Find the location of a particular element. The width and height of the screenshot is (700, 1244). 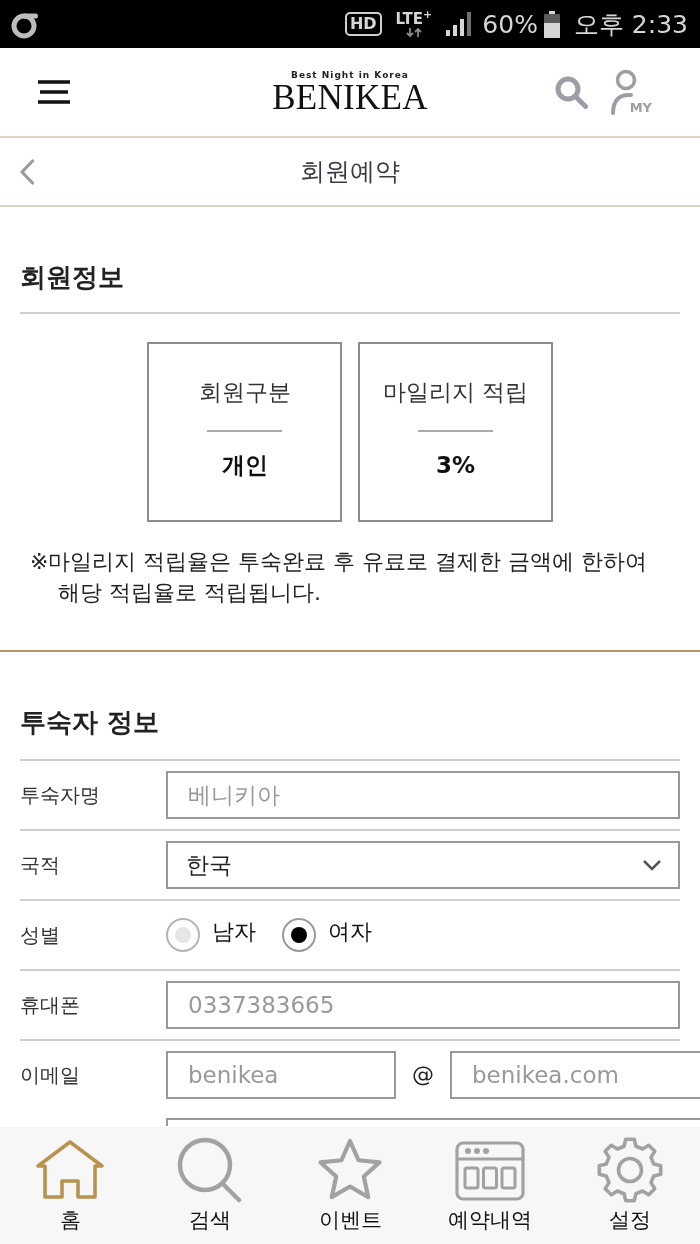

radio-label: 여자 is located at coordinates (350, 932).